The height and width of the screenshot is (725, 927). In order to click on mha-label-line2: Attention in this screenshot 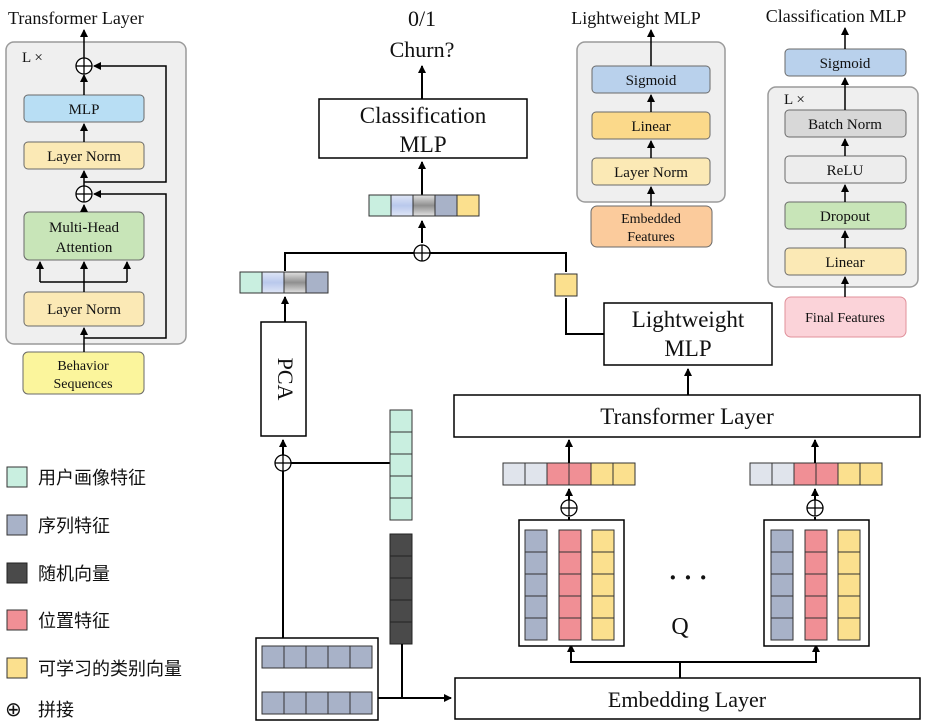, I will do `click(84, 248)`.